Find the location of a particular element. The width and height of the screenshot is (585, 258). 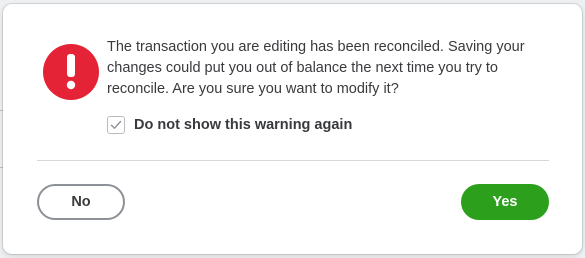

checkmark-icon is located at coordinates (116, 124).